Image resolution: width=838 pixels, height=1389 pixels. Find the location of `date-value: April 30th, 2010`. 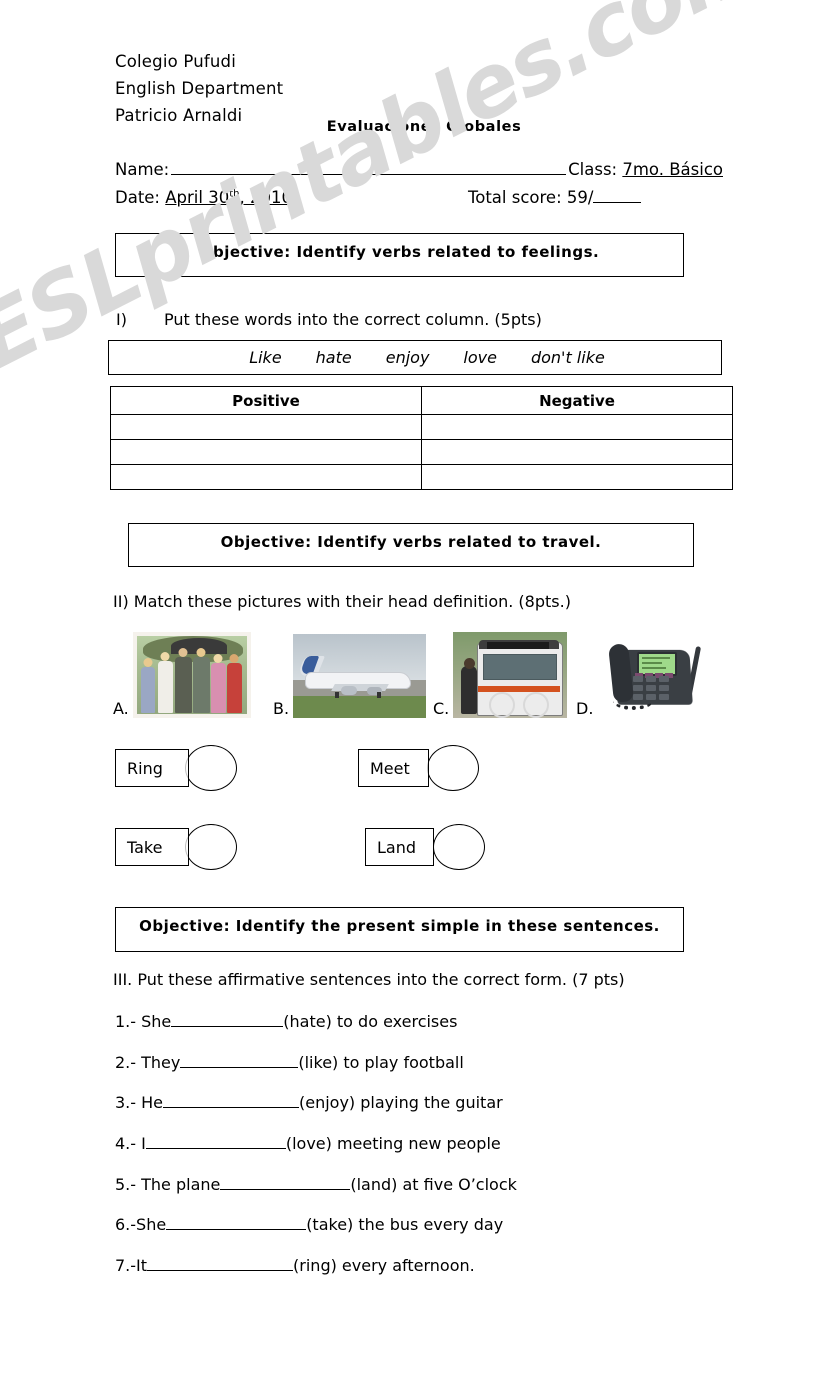

date-value: April 30th, 2010 is located at coordinates (228, 197).